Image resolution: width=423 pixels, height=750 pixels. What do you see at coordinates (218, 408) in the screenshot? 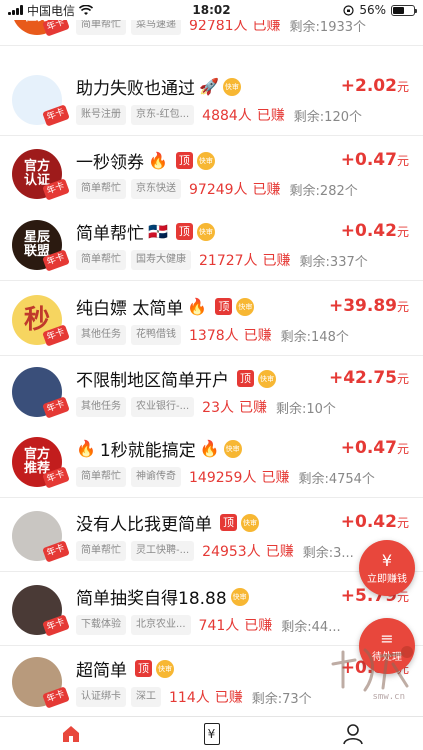
I see `earned-count: 23人` at bounding box center [218, 408].